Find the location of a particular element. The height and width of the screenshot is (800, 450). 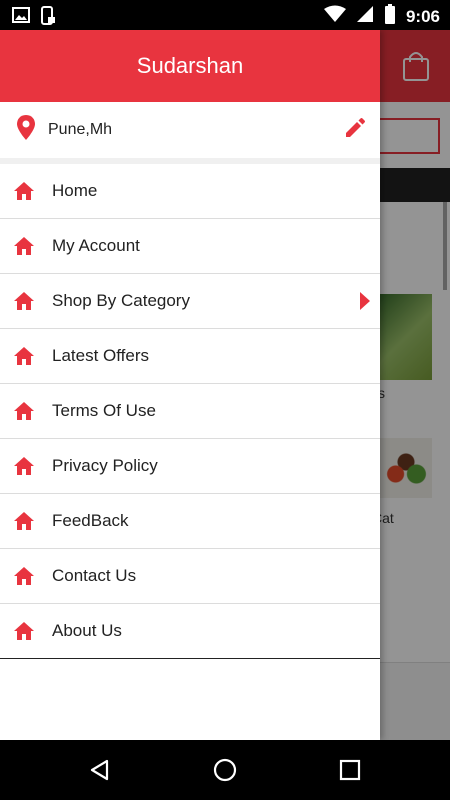

status-bar: 9:06 is located at coordinates (225, 15).